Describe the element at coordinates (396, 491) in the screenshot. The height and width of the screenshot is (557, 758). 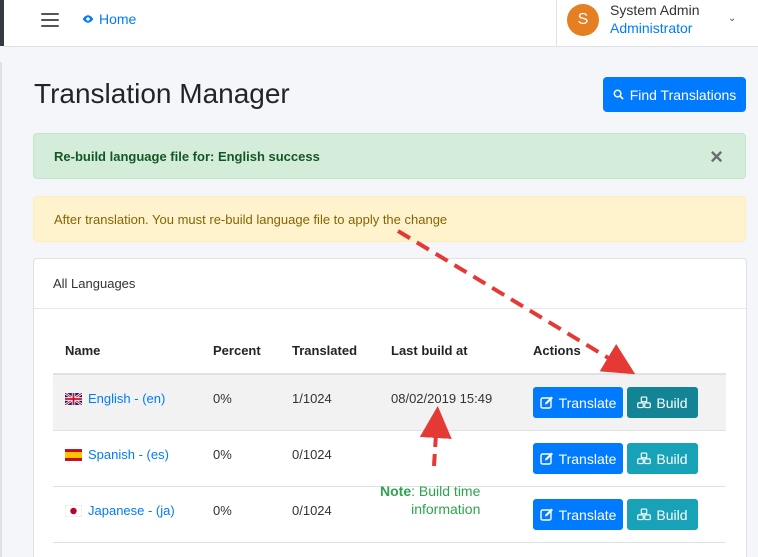
I see `note-bold: Note` at that location.